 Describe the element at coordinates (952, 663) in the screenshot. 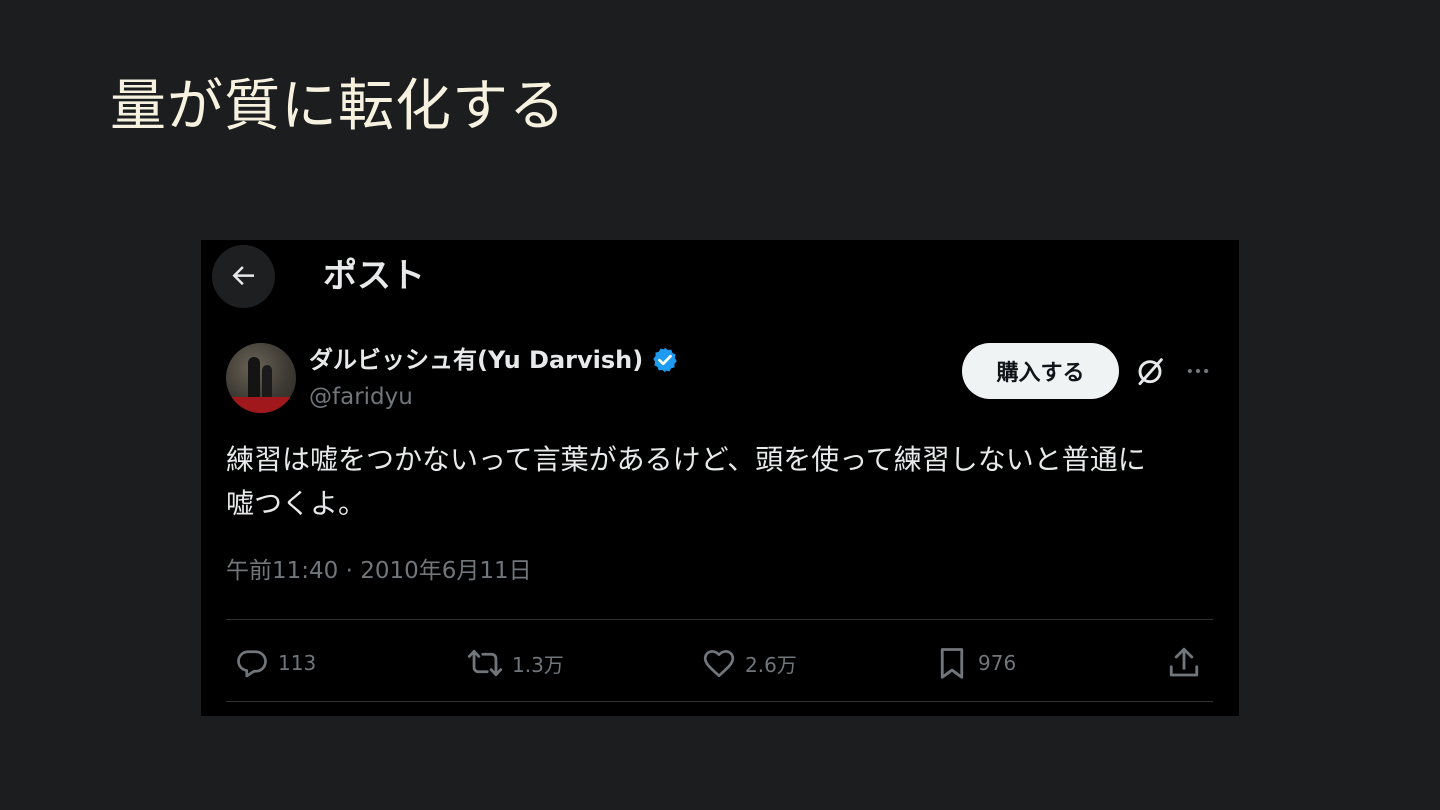

I see `bookmark-icon` at that location.